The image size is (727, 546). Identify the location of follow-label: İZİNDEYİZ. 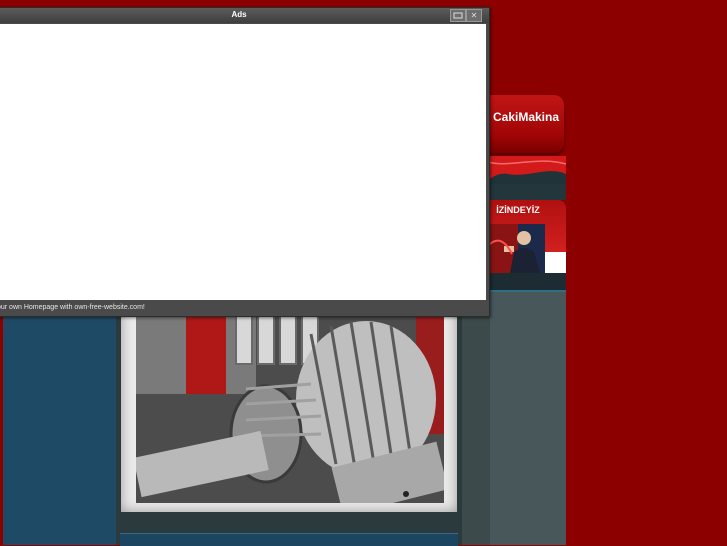
(518, 210).